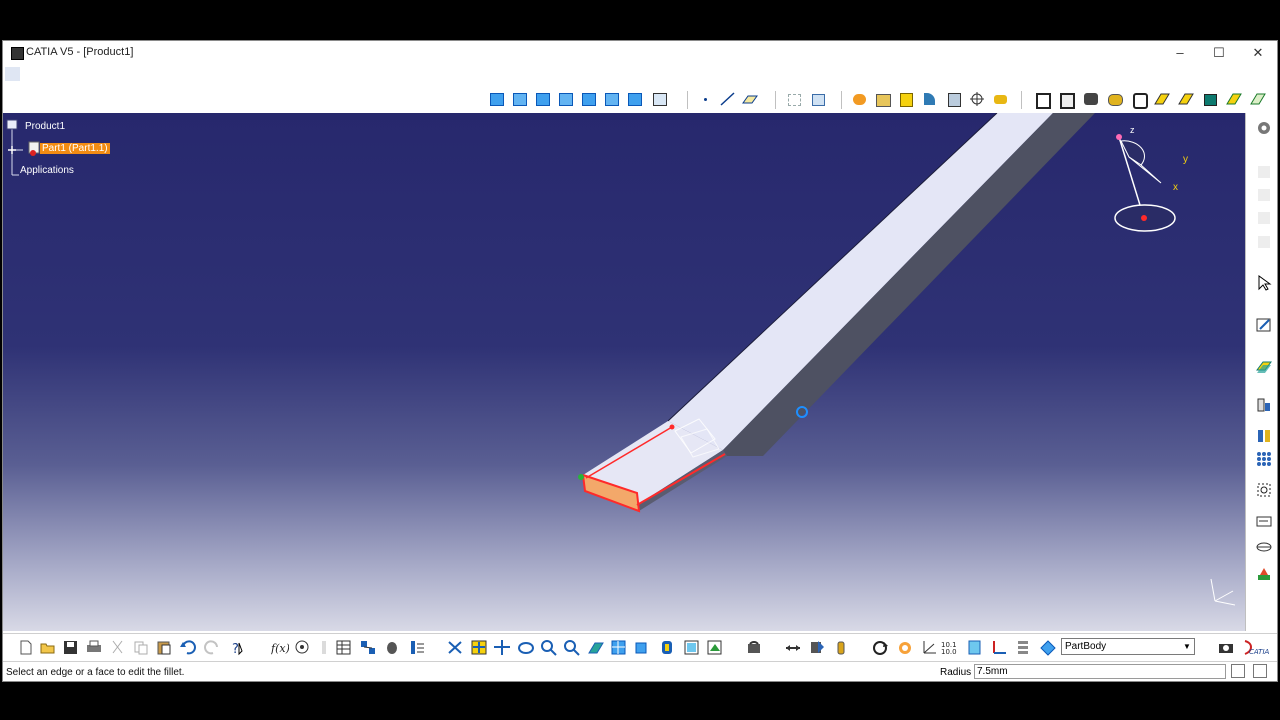  I want to click on chamfer-icon, so click(954, 99).